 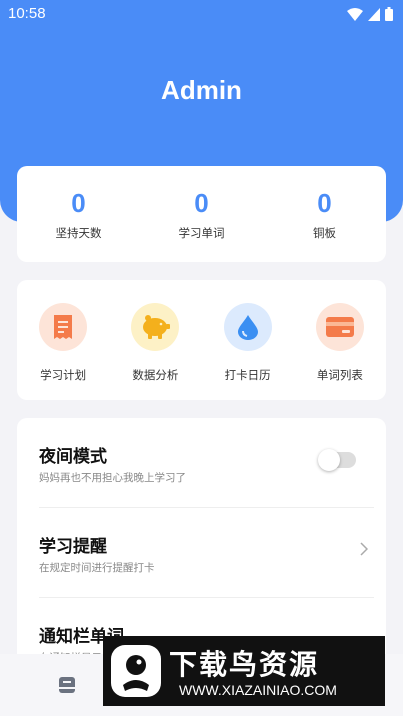 I want to click on watermark-logo: 下载鸟资源 WWW.XIAZAINIAO.COM, so click(x=244, y=671).